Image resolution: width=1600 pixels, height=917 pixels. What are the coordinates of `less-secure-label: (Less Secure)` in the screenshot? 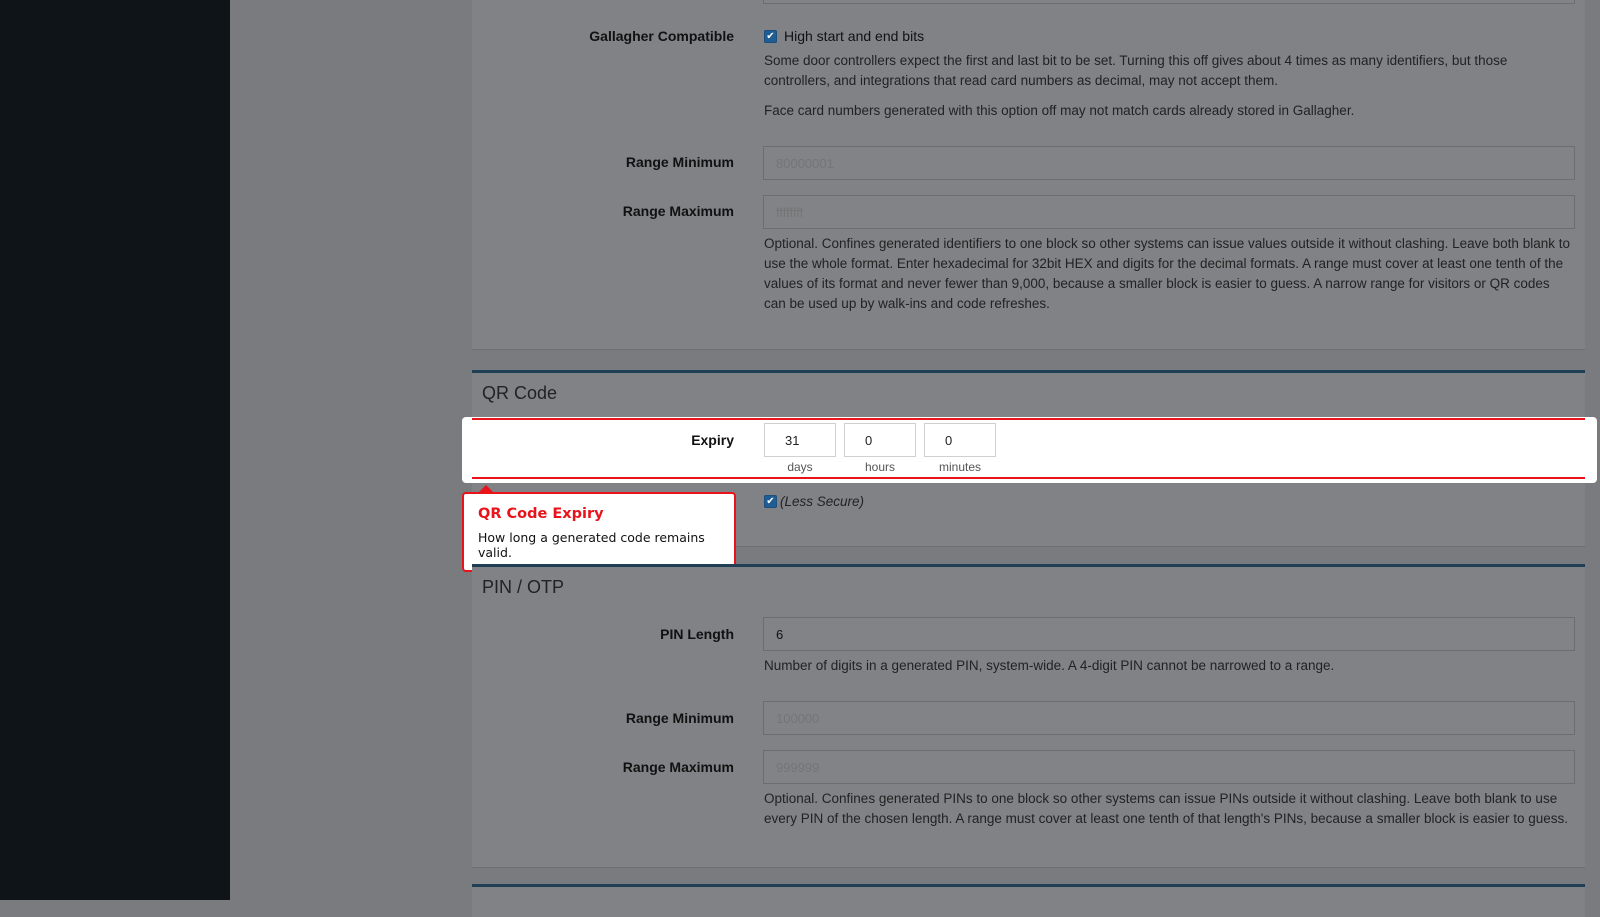 It's located at (822, 501).